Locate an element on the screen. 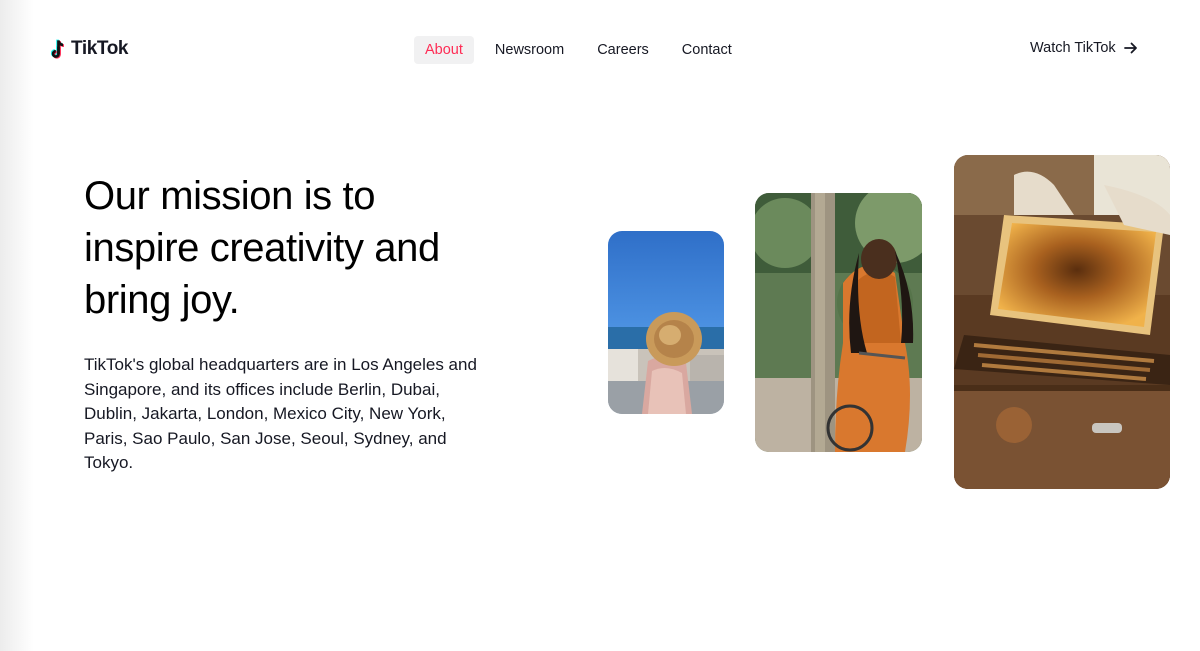 The image size is (1200, 651). tiktok-logo-icon is located at coordinates (58, 49).